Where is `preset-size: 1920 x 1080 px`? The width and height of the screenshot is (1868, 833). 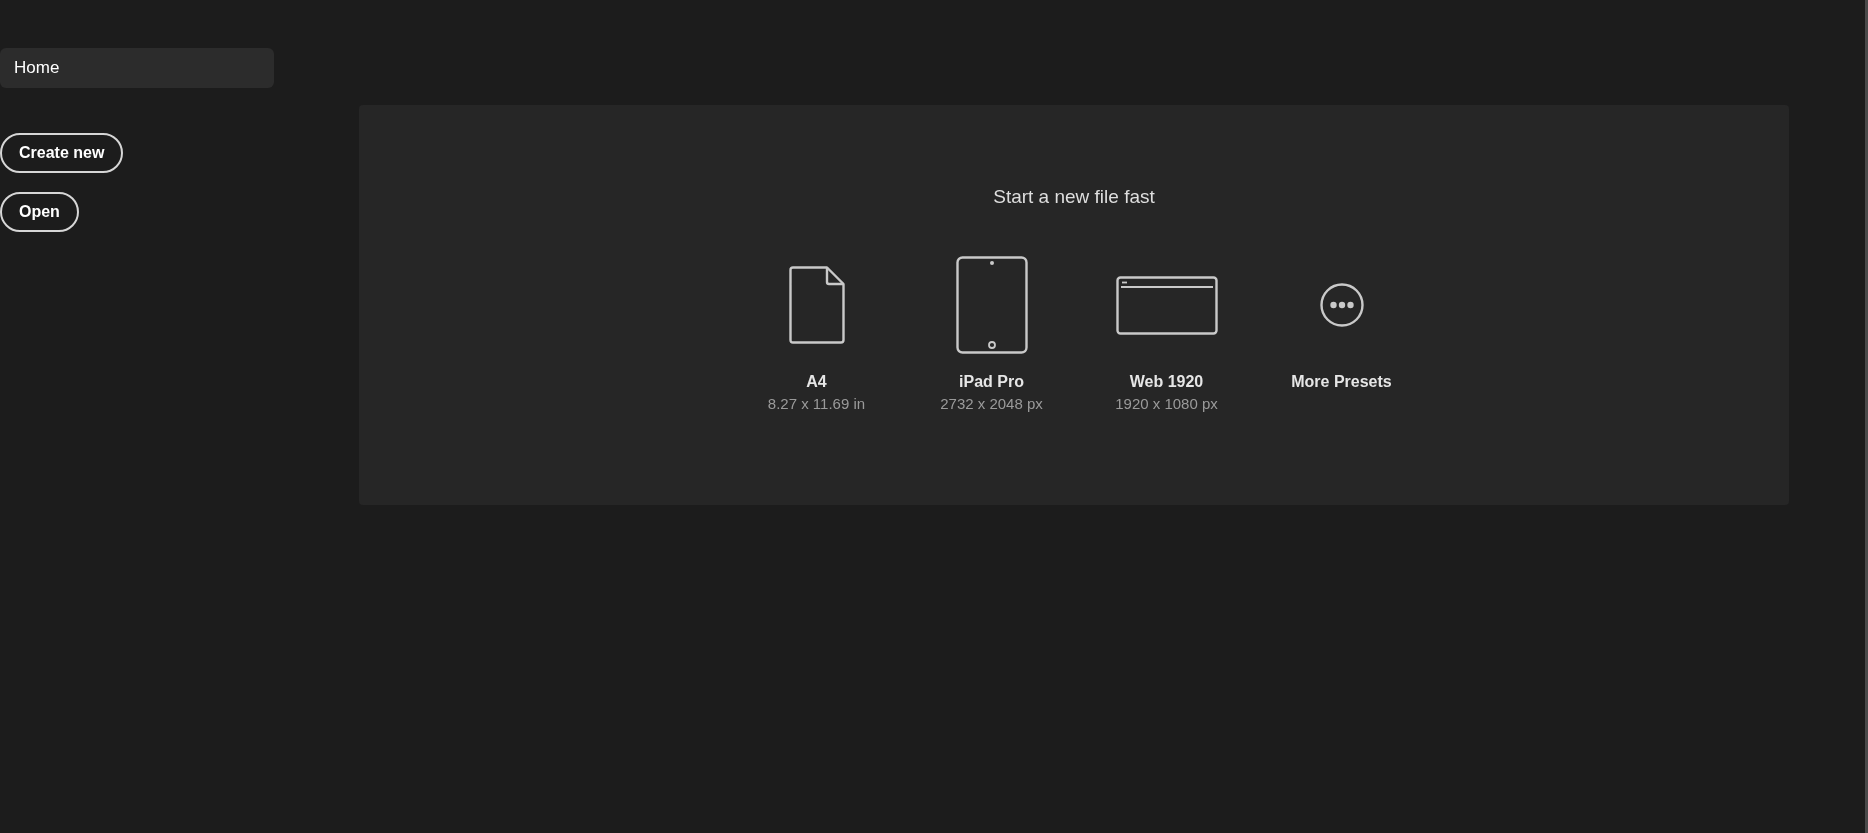 preset-size: 1920 x 1080 px is located at coordinates (1166, 404).